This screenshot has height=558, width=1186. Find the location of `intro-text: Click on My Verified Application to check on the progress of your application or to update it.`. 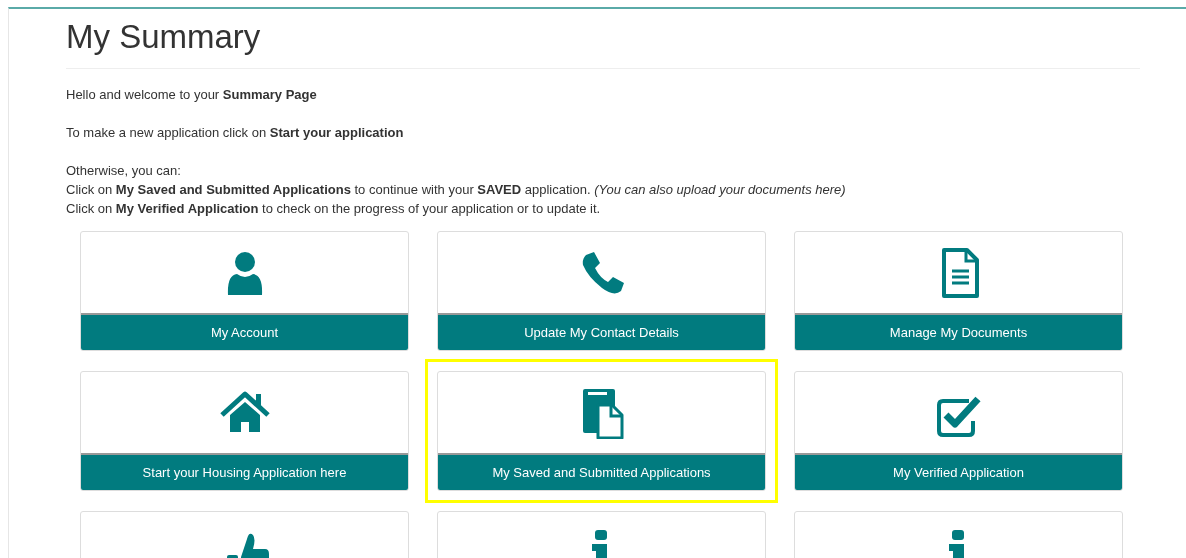

intro-text: Click on My Verified Application to check on the progress of your application or to update it. is located at coordinates (334, 209).